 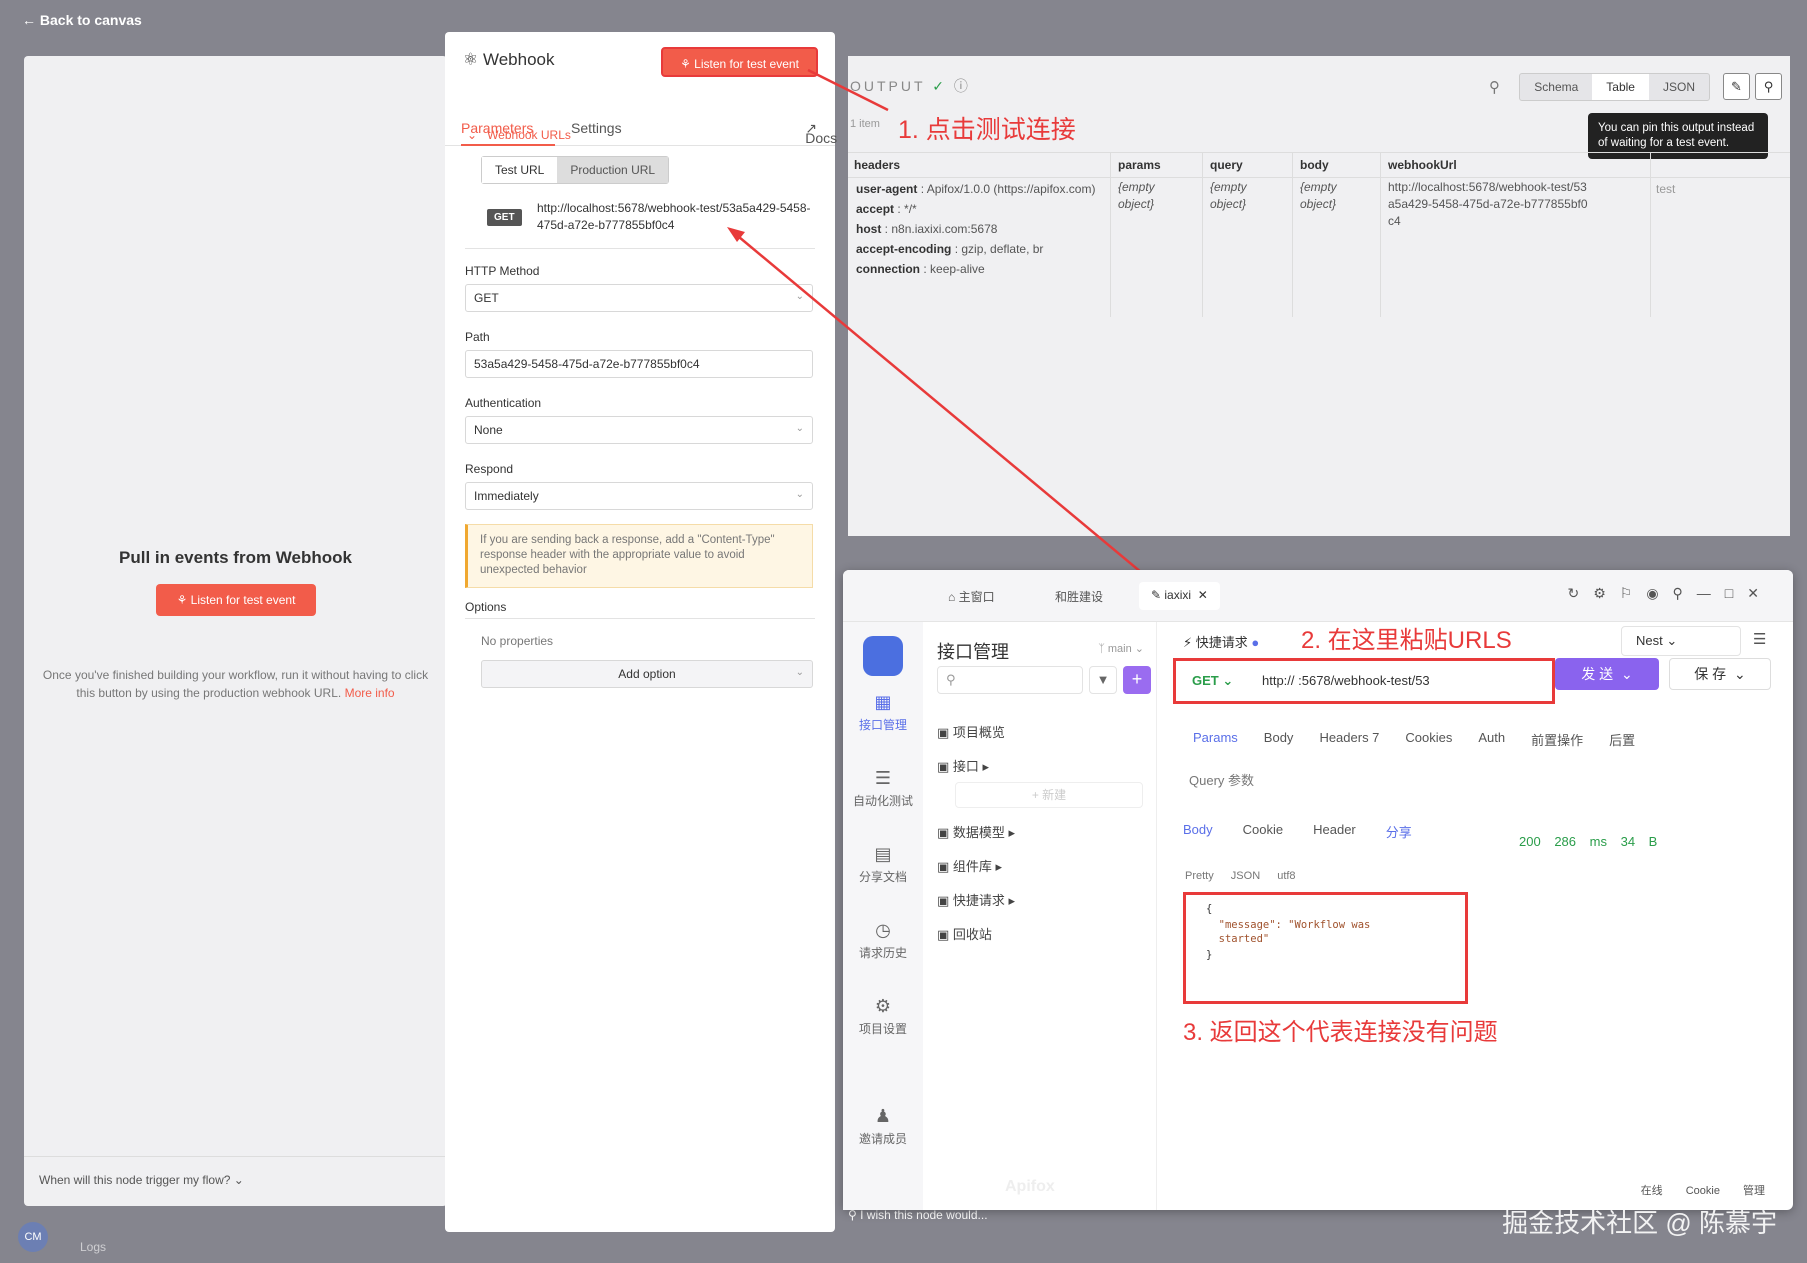 What do you see at coordinates (1215, 739) in the screenshot?
I see `req-tab-params: Params` at bounding box center [1215, 739].